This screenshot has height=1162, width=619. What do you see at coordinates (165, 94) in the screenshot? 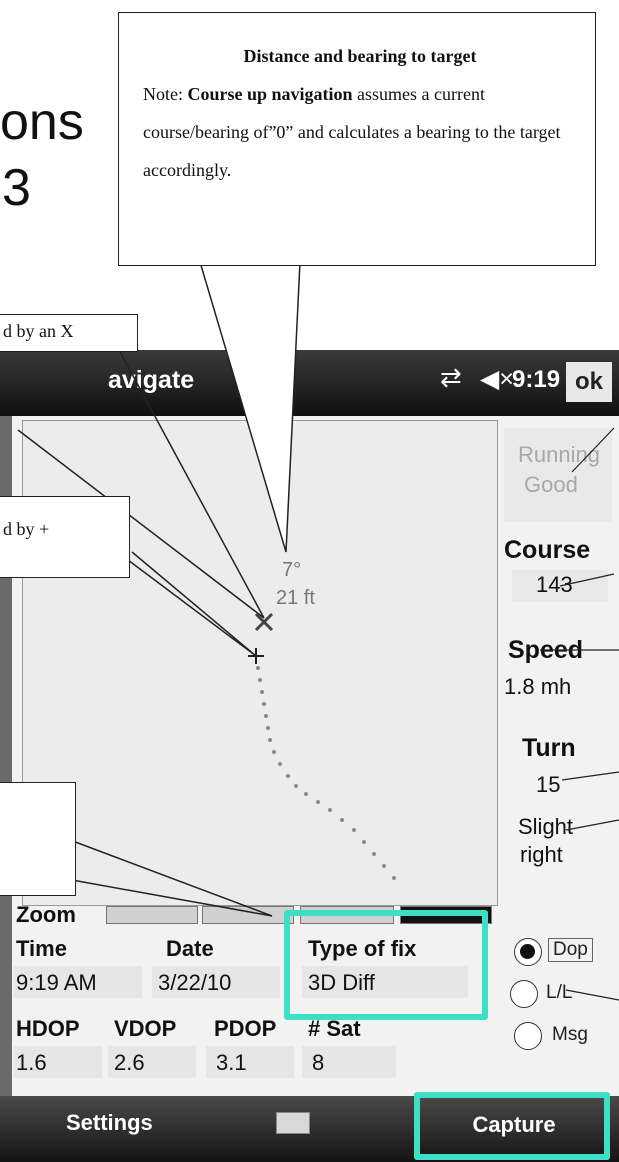
I see `callout-note-prefix: Note:` at bounding box center [165, 94].